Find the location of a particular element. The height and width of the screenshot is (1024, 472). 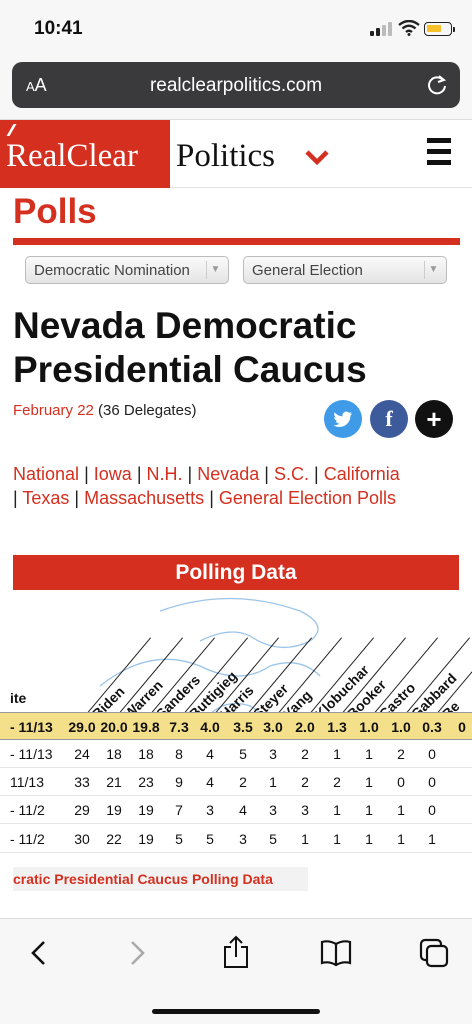

tabs-icon is located at coordinates (434, 953).